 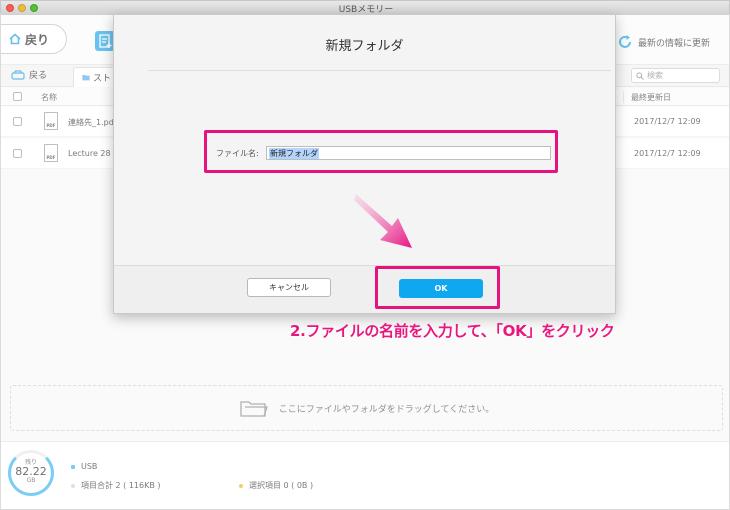 I want to click on highlight-box-input, so click(x=381, y=151).